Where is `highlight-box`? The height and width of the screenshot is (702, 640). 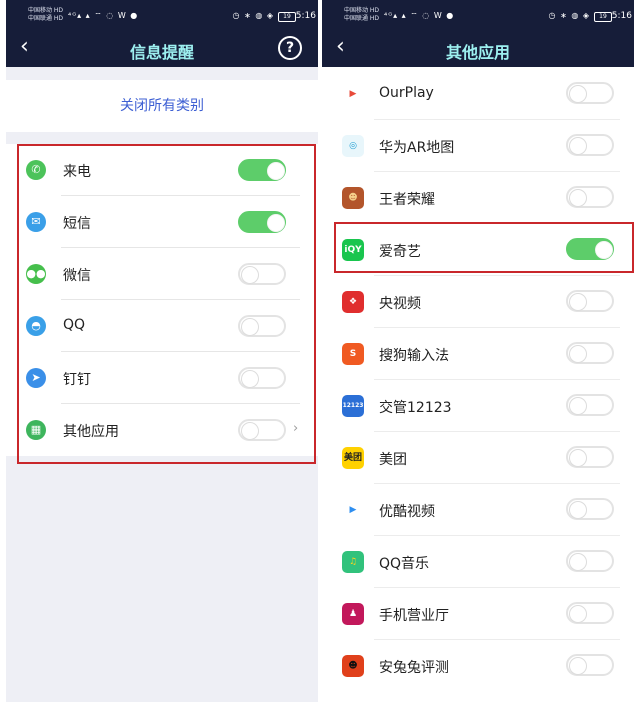
highlight-box is located at coordinates (484, 247).